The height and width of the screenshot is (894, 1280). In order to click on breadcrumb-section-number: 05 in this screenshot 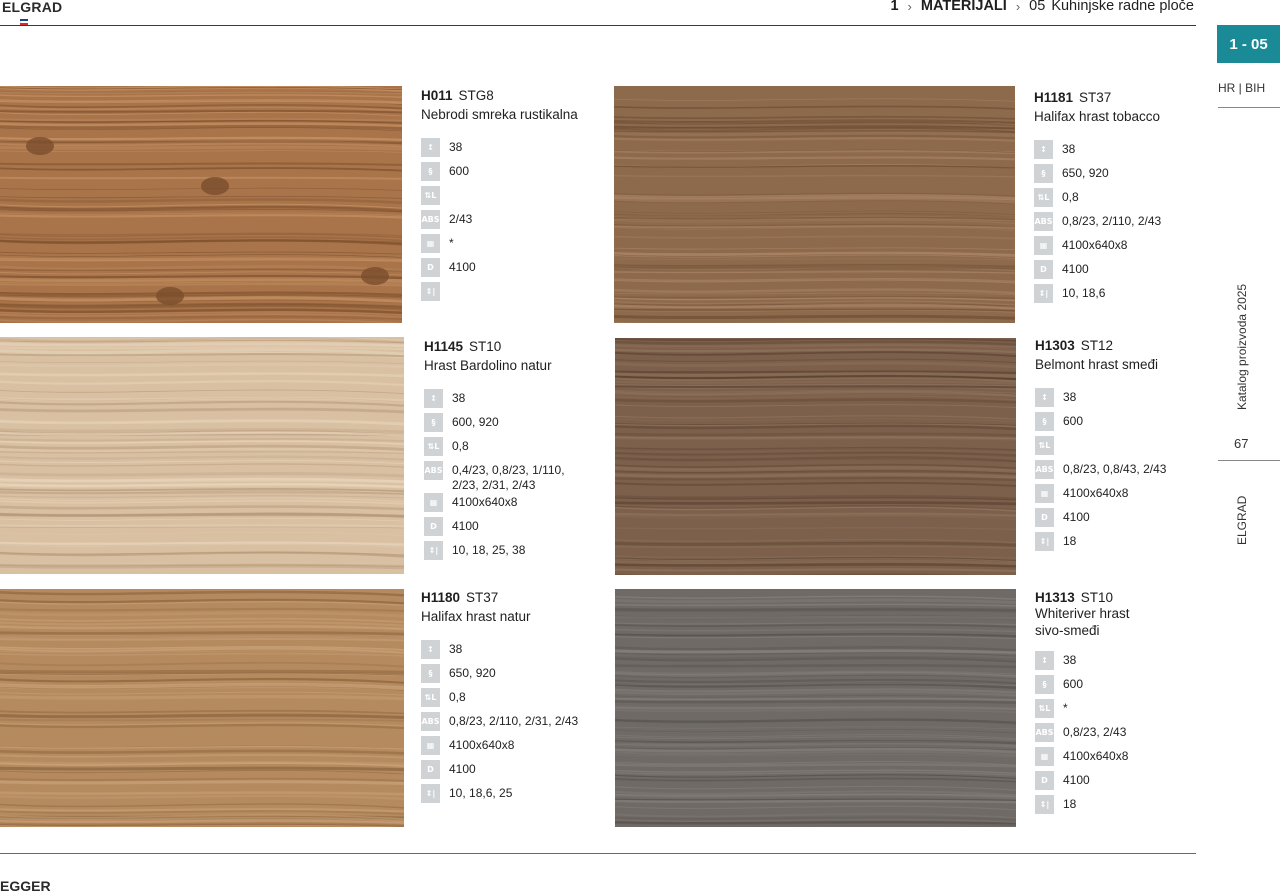, I will do `click(1037, 7)`.